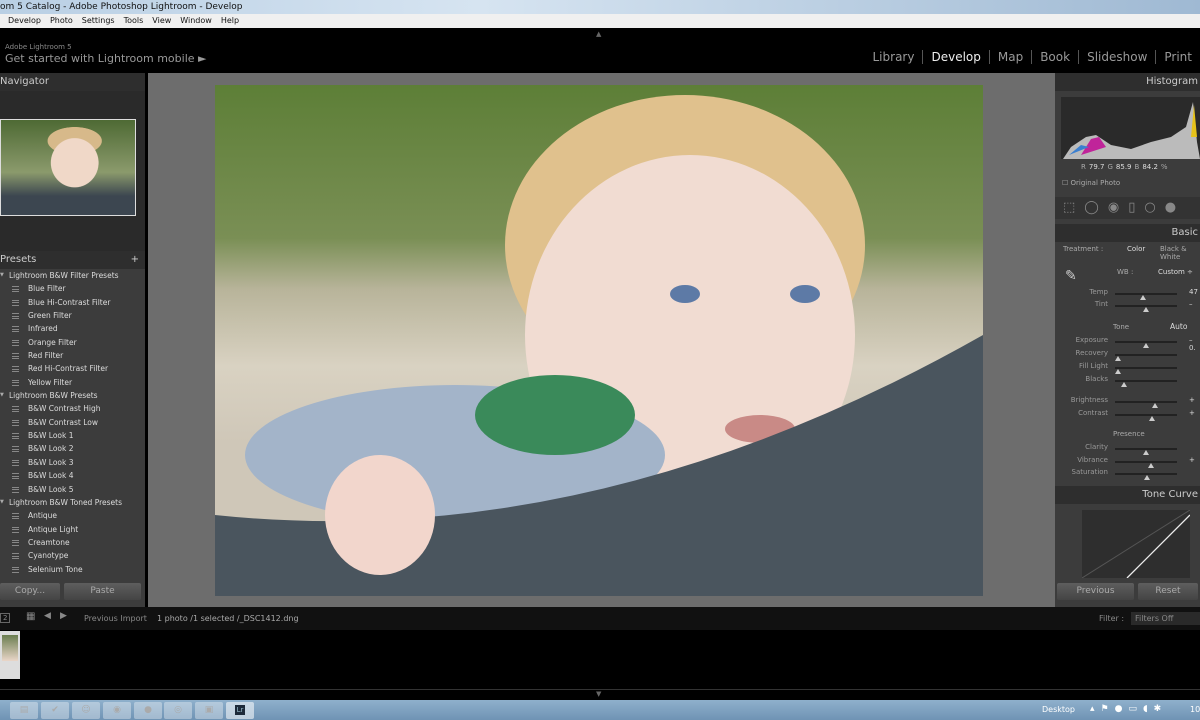  Describe the element at coordinates (148, 710) in the screenshot. I see `app2-icon: ●` at that location.